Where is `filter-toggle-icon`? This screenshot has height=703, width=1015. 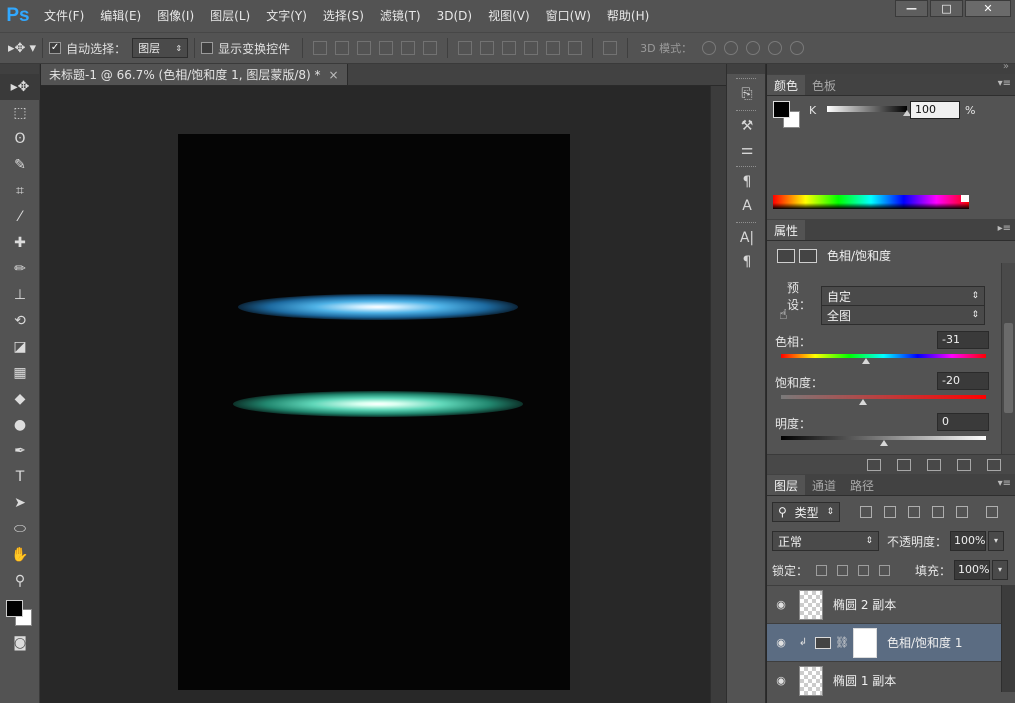 filter-toggle-icon is located at coordinates (992, 512).